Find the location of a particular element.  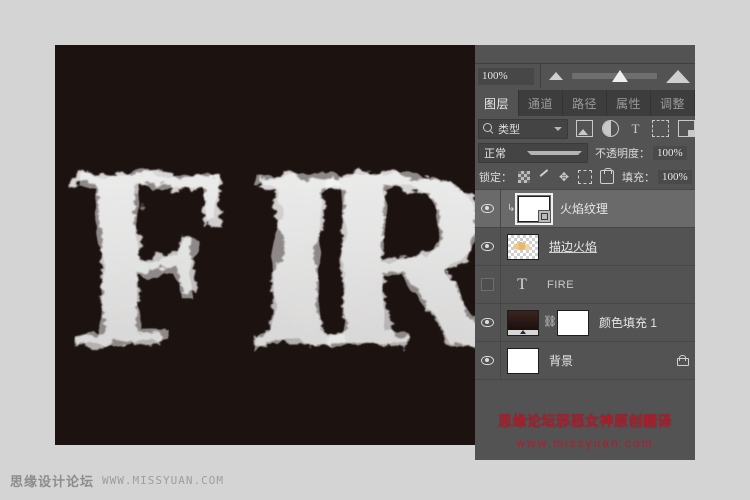

tab-channels: 通道 is located at coordinates (541, 103).